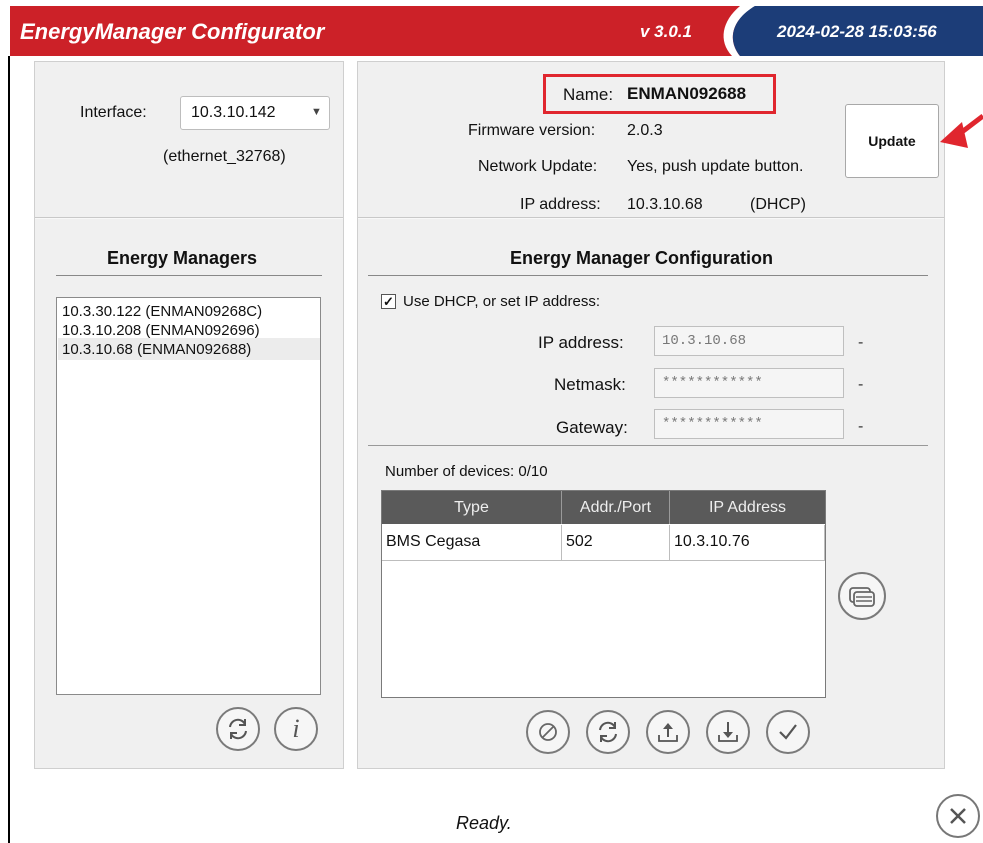  I want to click on refresh-list-button, so click(238, 729).